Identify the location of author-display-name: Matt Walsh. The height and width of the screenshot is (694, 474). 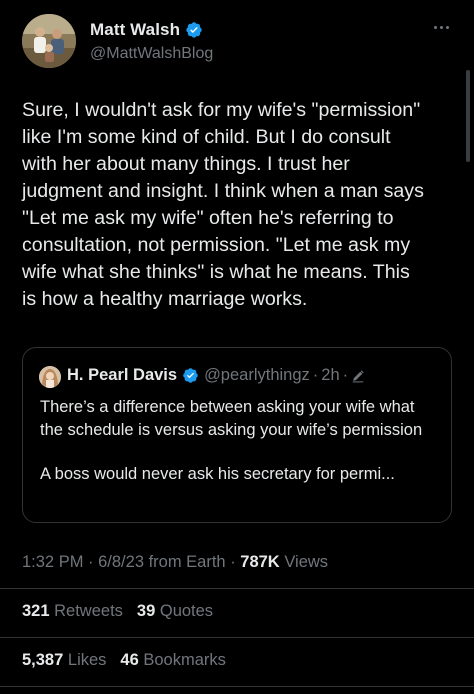
(135, 30).